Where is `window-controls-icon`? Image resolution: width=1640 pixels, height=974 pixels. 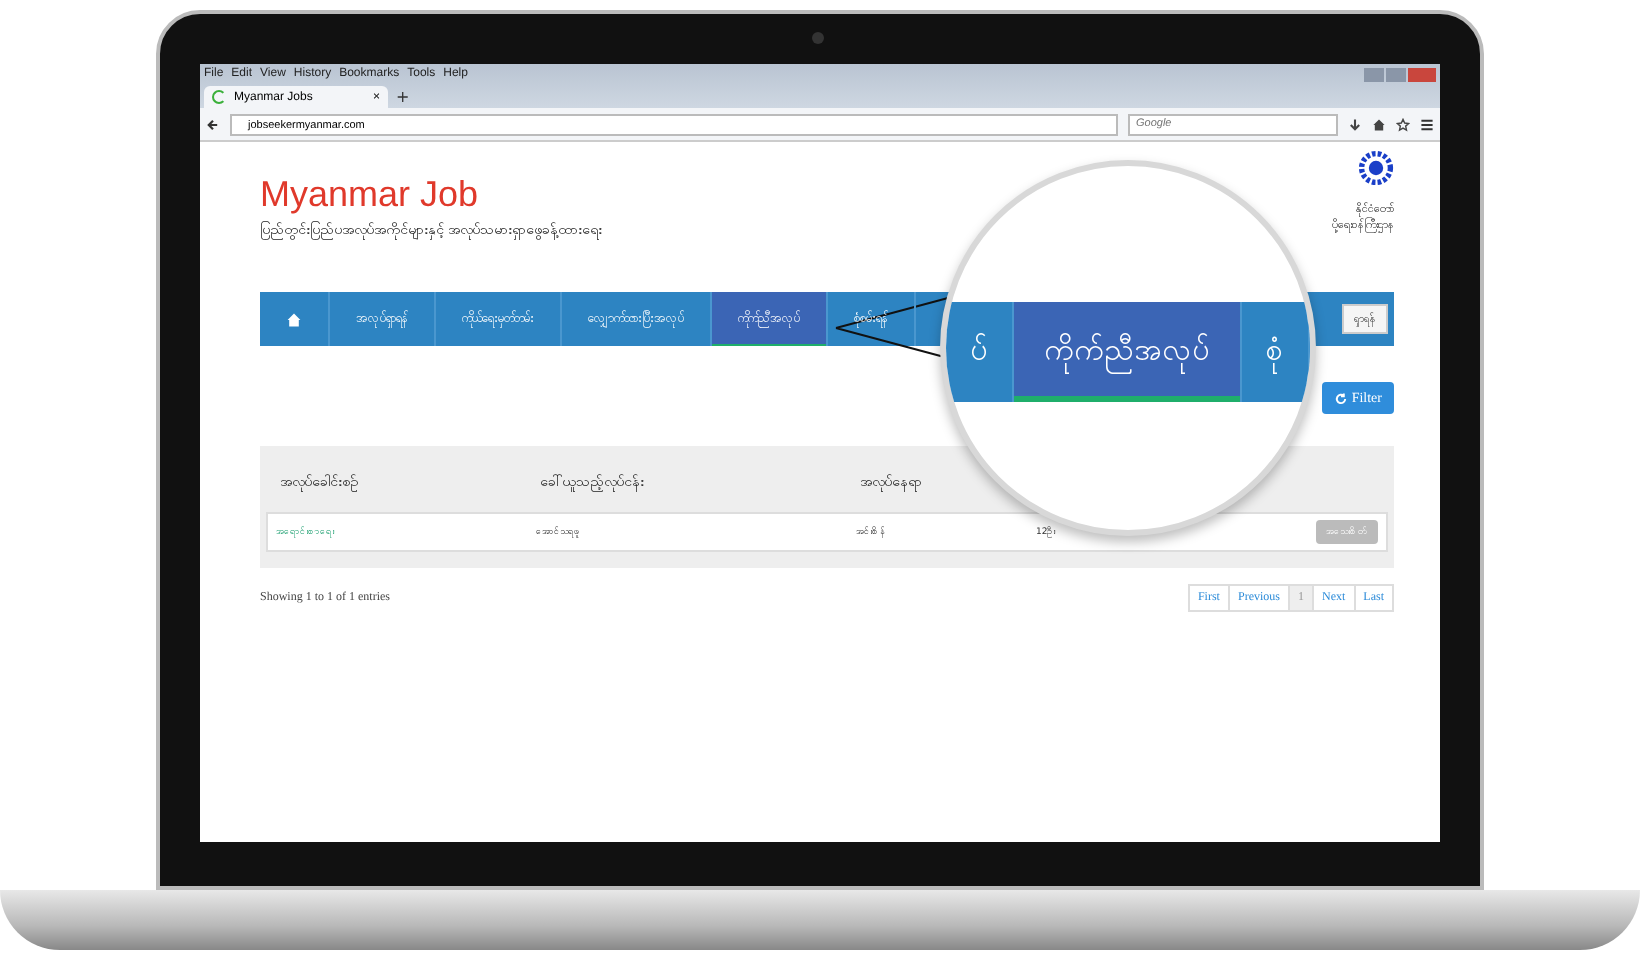
window-controls-icon is located at coordinates (1400, 74).